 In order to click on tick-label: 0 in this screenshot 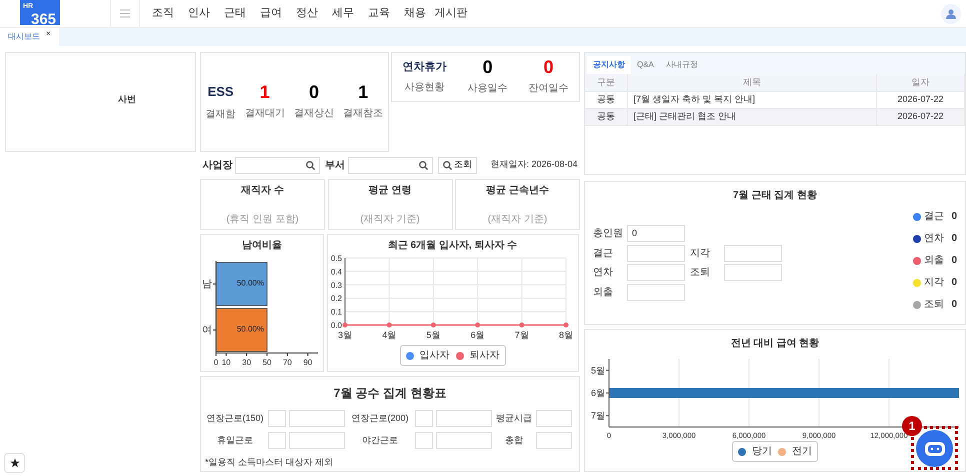, I will do `click(216, 361)`.